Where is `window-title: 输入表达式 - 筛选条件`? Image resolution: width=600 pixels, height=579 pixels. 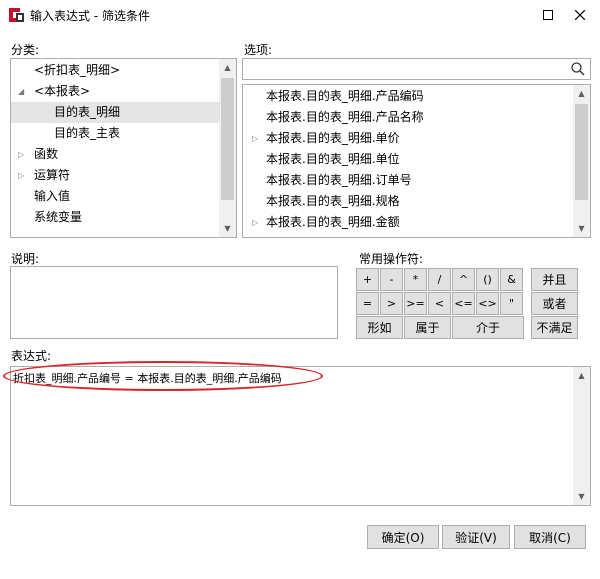
window-title: 输入表达式 - 筛选条件 is located at coordinates (90, 16).